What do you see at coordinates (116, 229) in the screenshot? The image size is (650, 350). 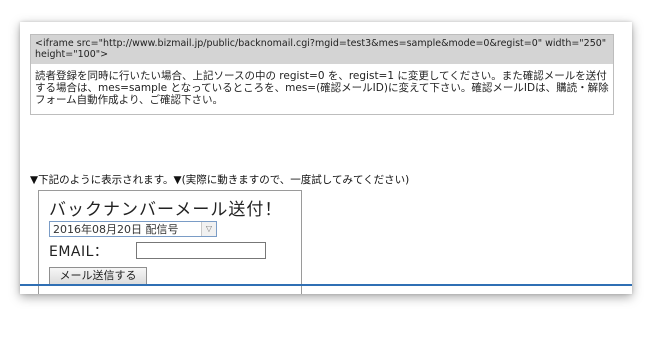 I see `issue-select-value: 2016年08月20日 配信号` at bounding box center [116, 229].